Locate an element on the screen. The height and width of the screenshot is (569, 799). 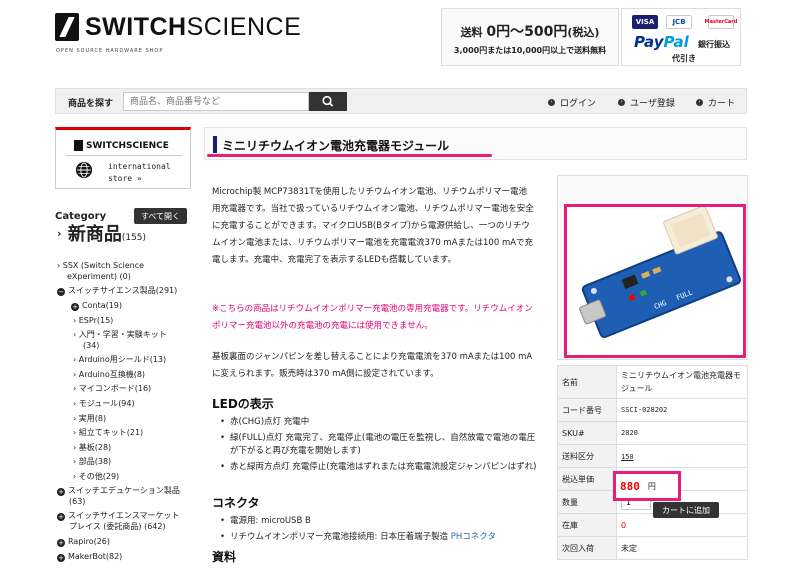
category-label: Rapiro(26) is located at coordinates (89, 541).